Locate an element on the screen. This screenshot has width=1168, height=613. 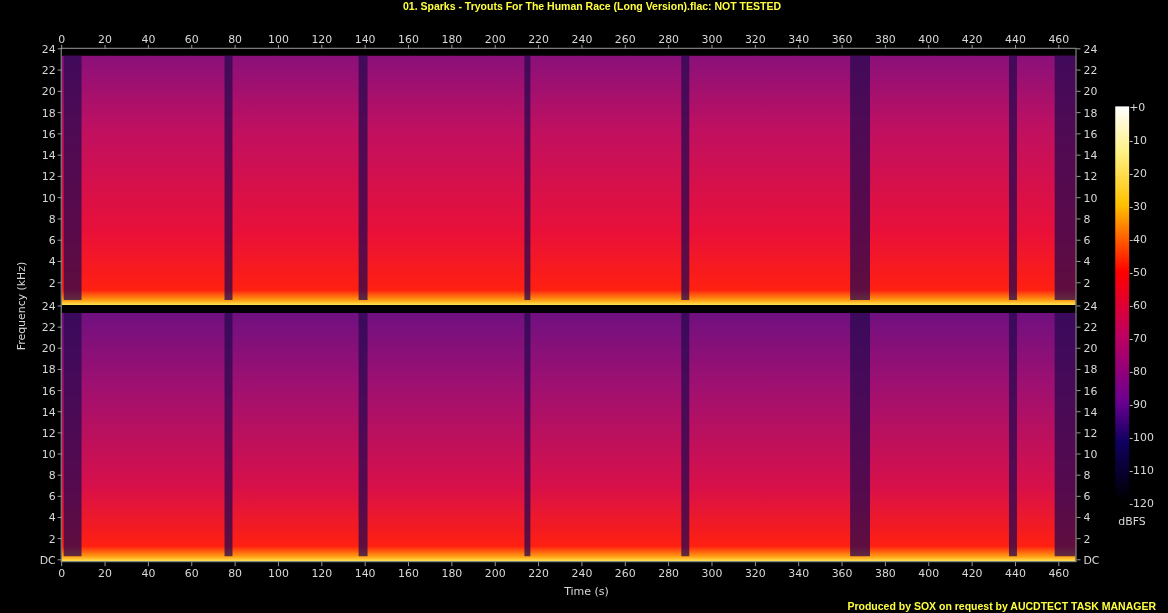
scale-tick-label: -80 is located at coordinates (1138, 372).